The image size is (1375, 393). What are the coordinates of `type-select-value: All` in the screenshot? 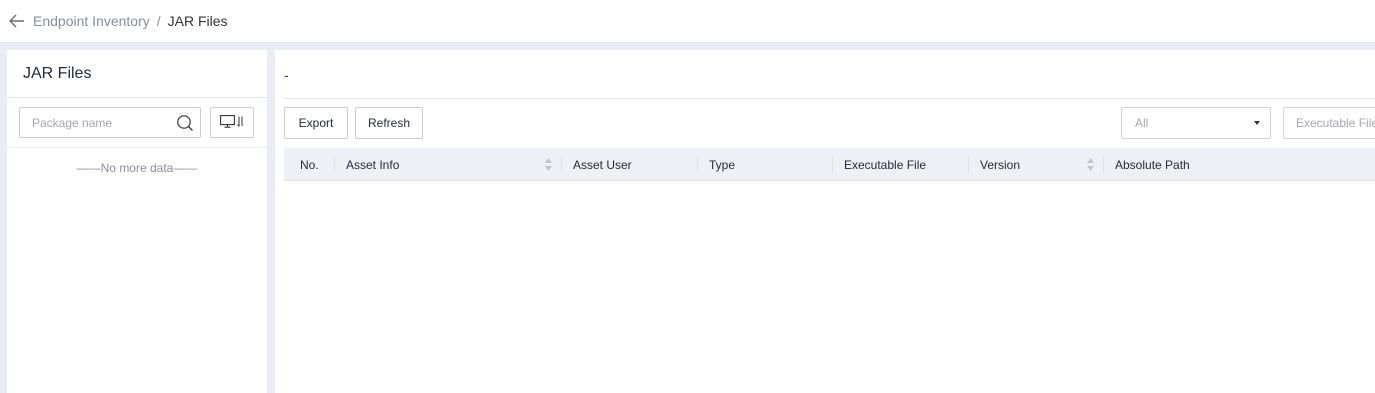 It's located at (1142, 123).